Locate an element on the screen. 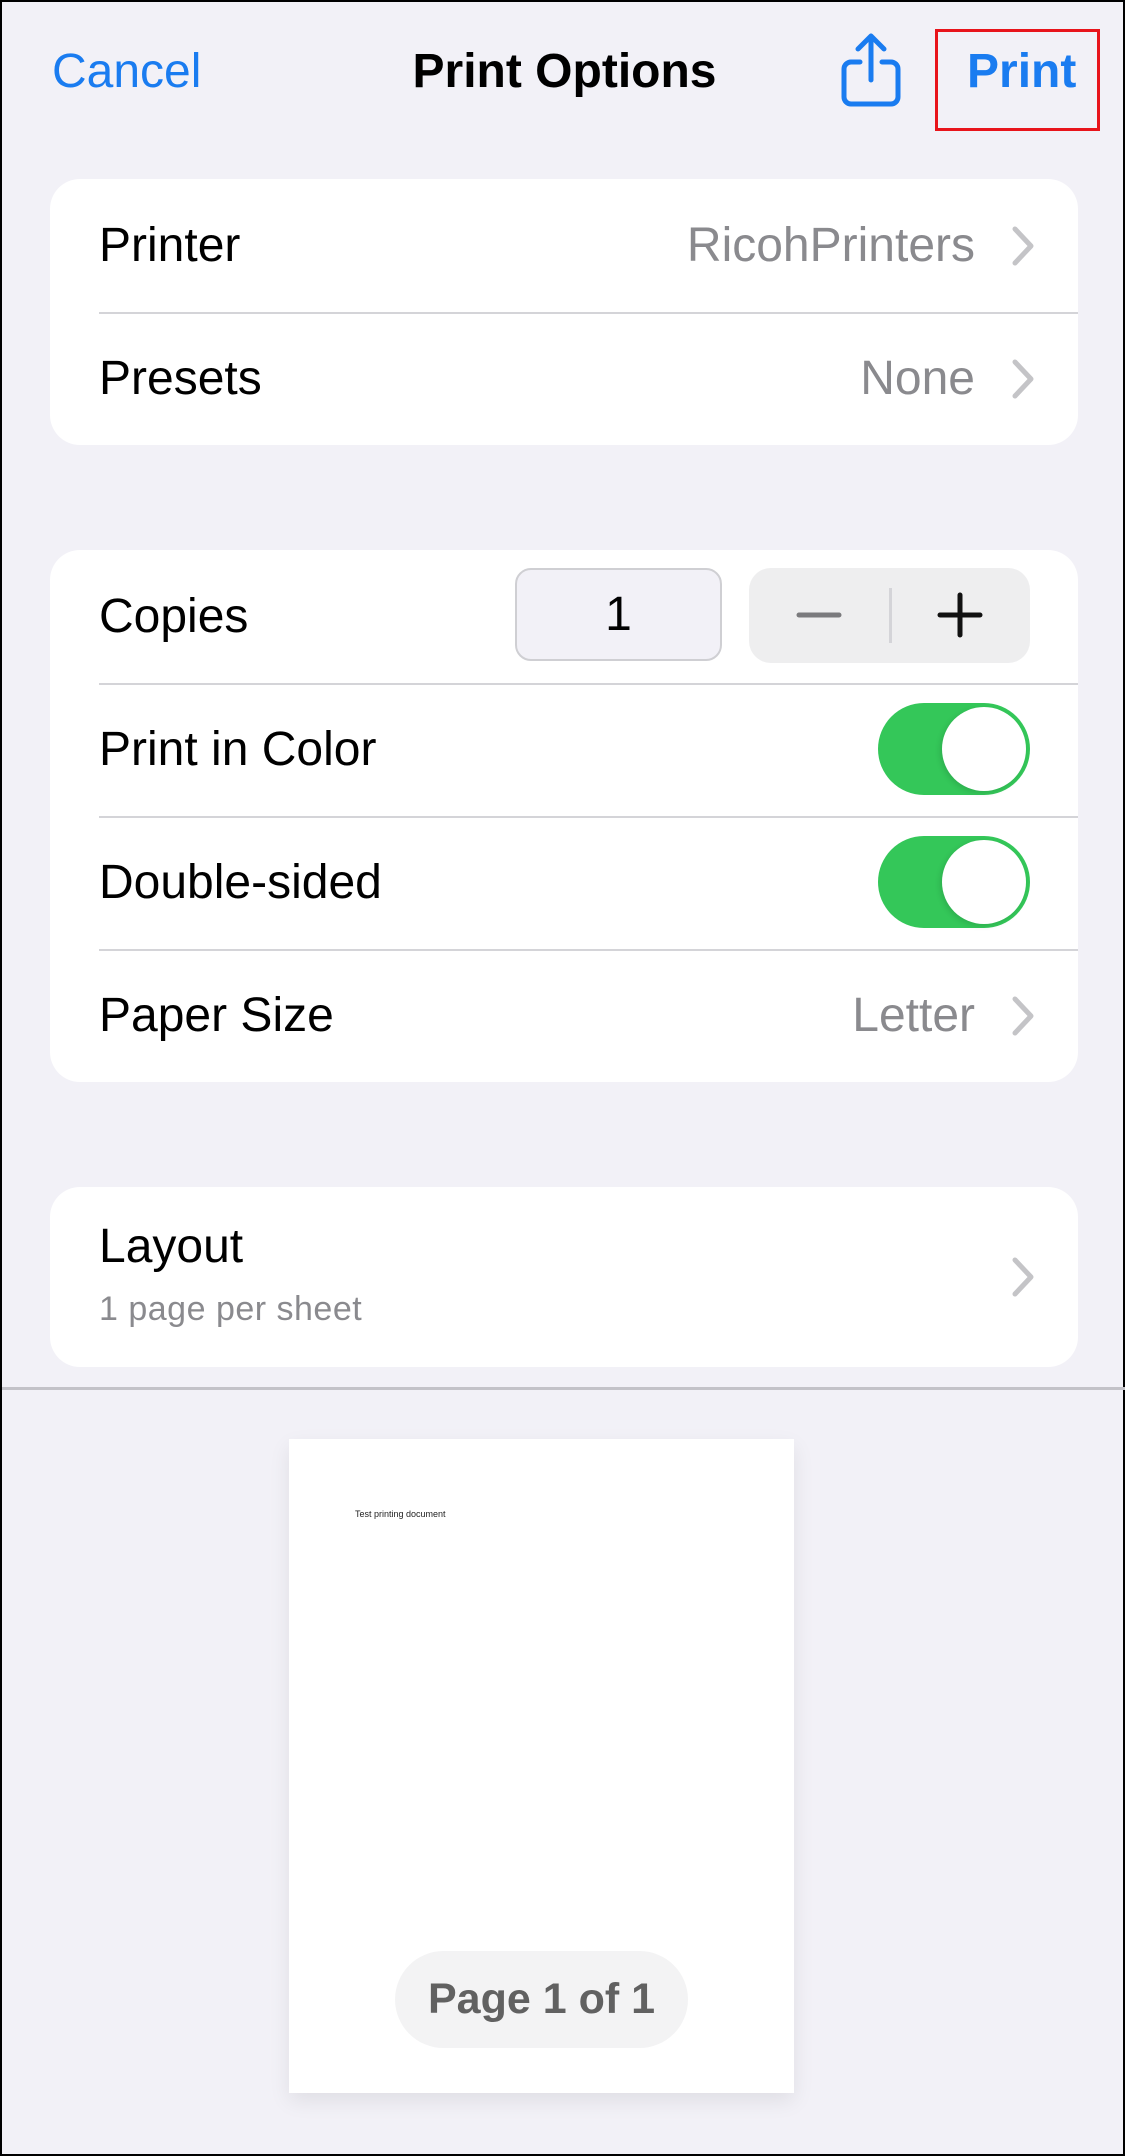 This screenshot has height=2156, width=1125. increment-button is located at coordinates (960, 615).